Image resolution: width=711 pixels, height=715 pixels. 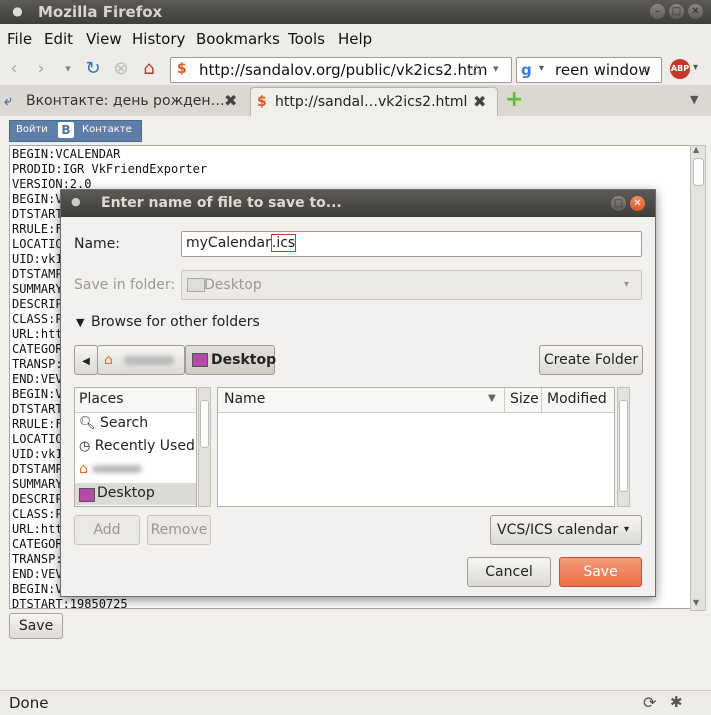 What do you see at coordinates (107, 530) in the screenshot?
I see `add-bookmark-button: Add` at bounding box center [107, 530].